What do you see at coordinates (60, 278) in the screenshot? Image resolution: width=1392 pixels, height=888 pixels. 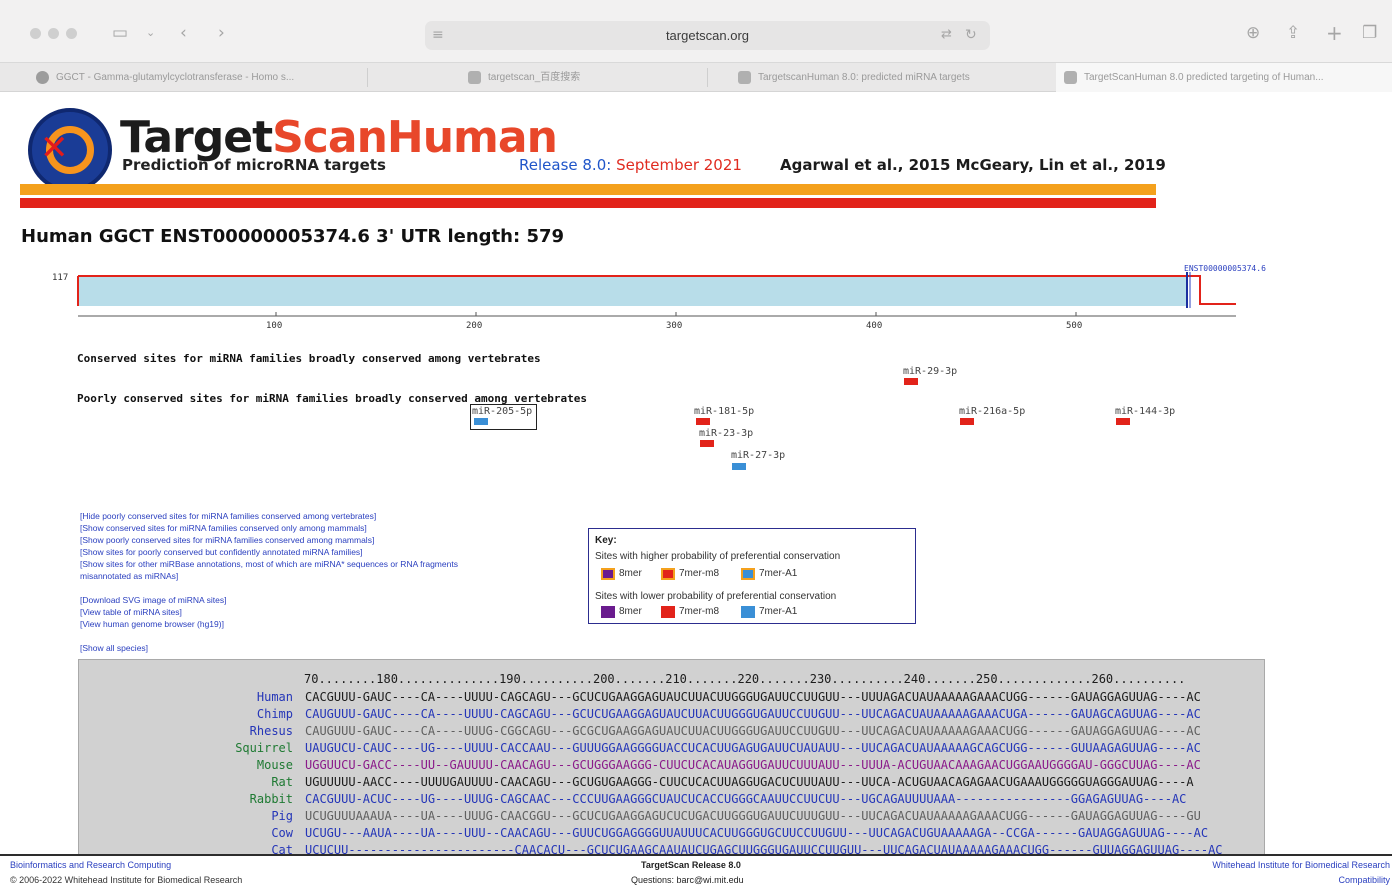 I see `profile-max-label: 117` at bounding box center [60, 278].